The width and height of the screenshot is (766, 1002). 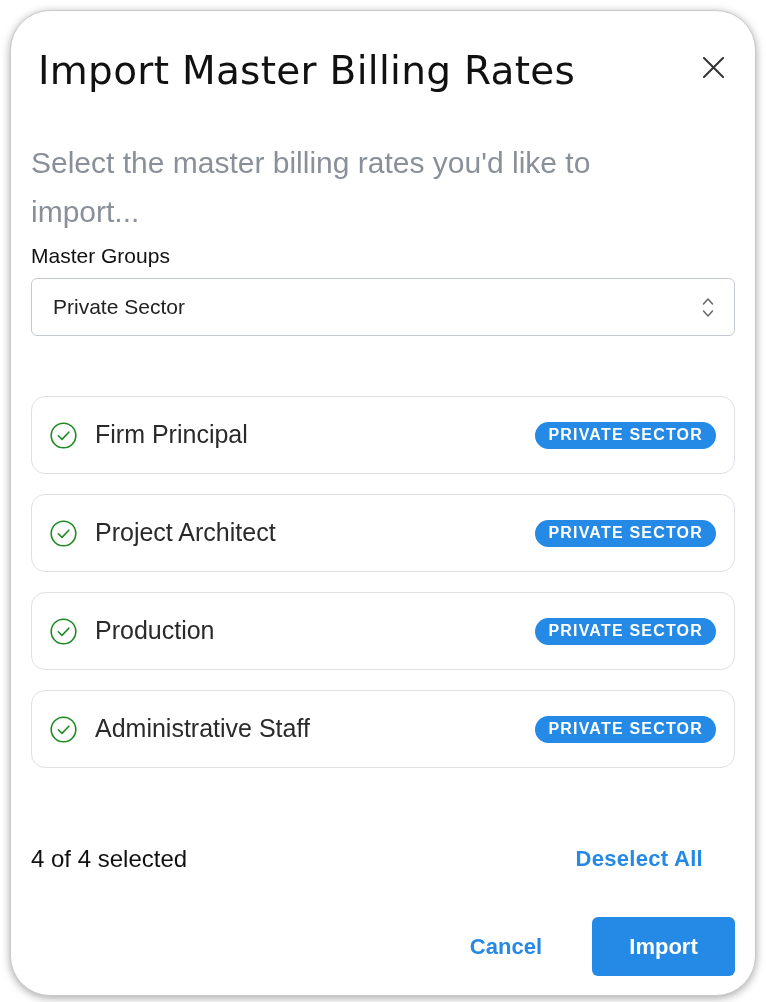 I want to click on master-groups-select: Private Sector, so click(x=383, y=307).